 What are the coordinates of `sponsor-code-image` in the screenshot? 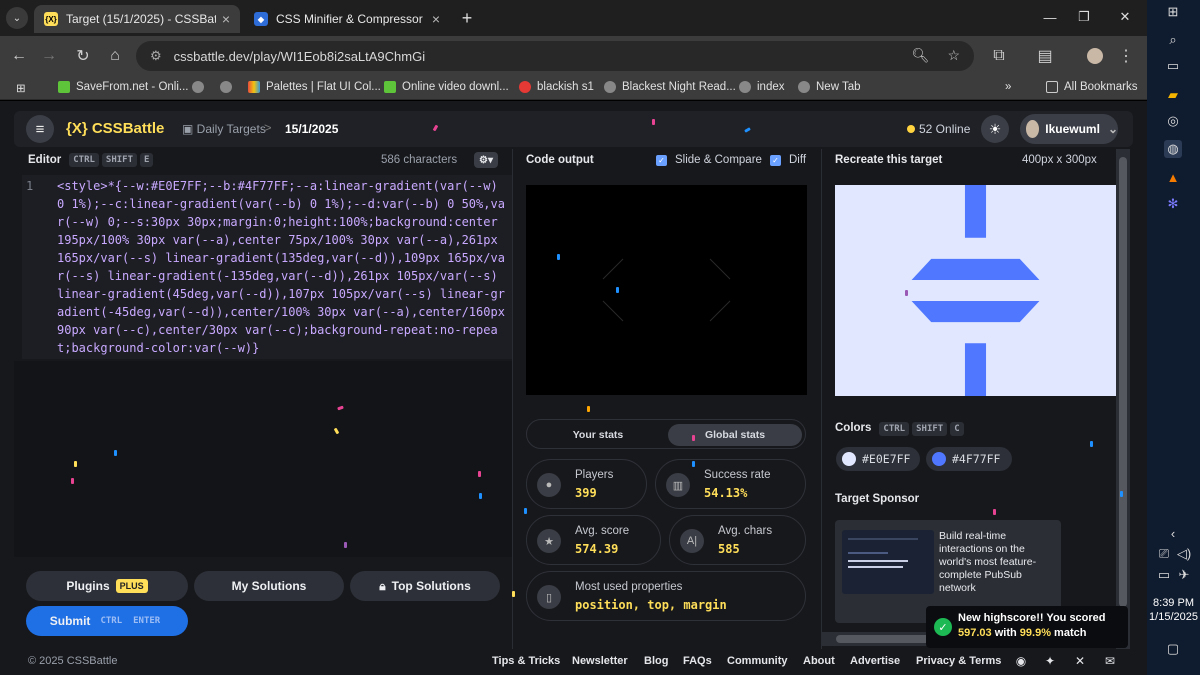 It's located at (888, 562).